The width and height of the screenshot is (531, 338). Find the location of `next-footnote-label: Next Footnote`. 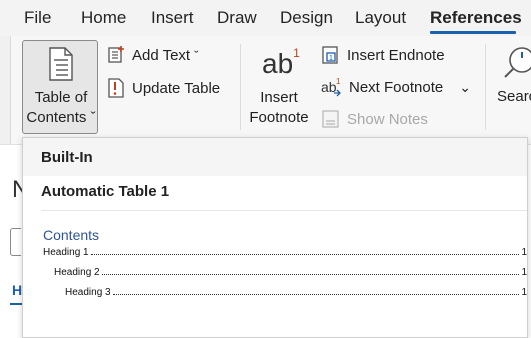

next-footnote-label: Next Footnote is located at coordinates (396, 87).